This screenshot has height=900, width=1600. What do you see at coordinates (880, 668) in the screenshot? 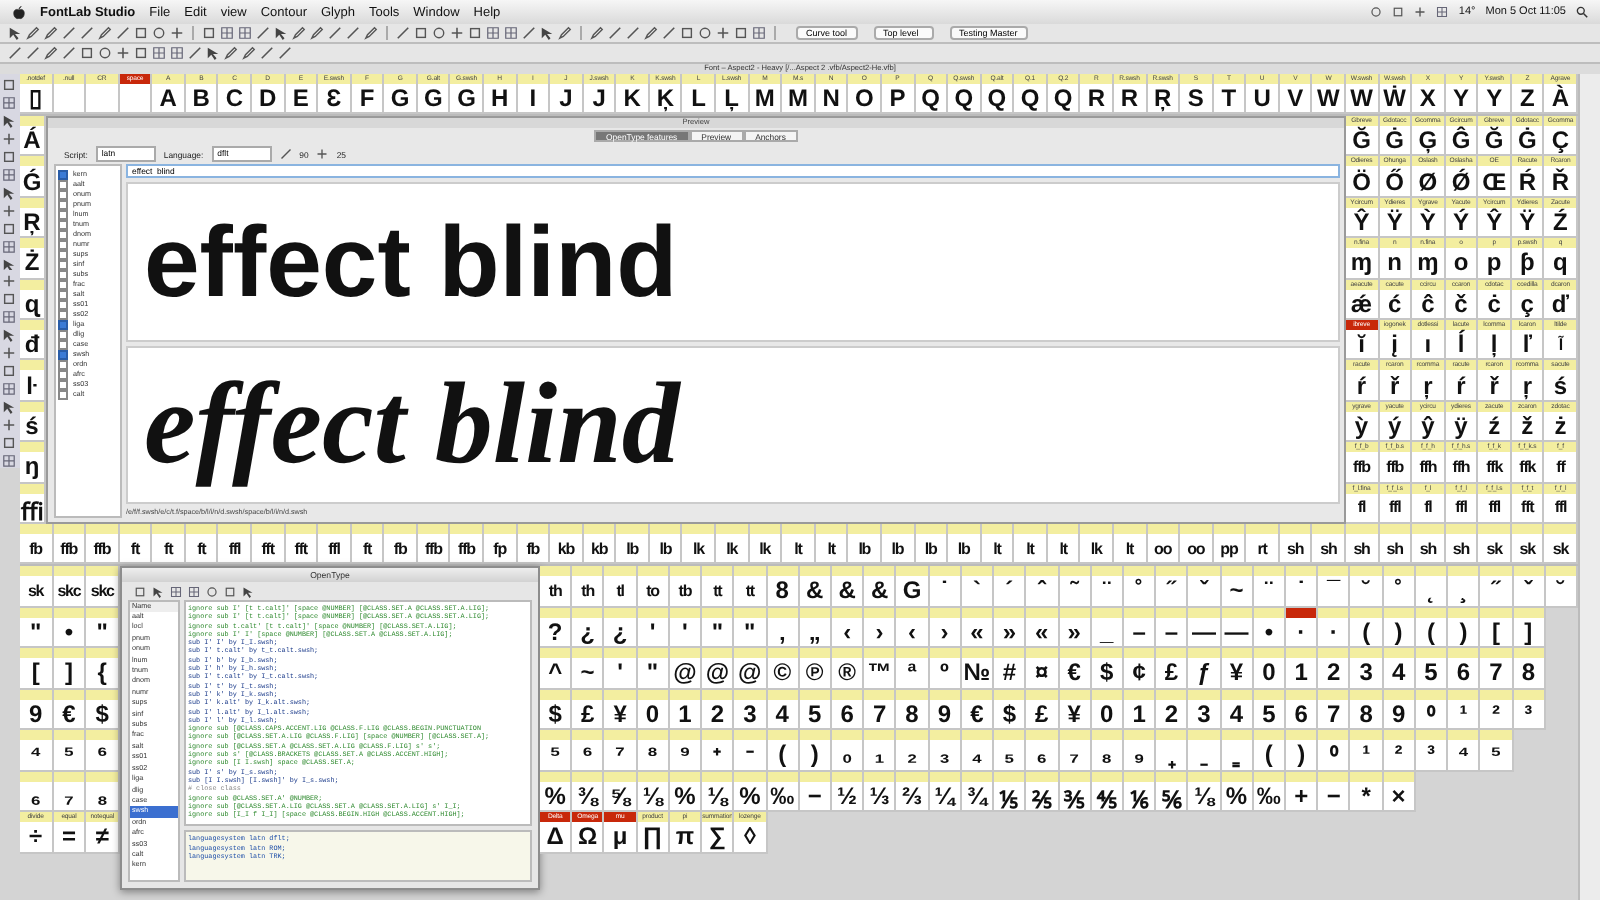
I see `glyph-cell: ™` at bounding box center [880, 668].